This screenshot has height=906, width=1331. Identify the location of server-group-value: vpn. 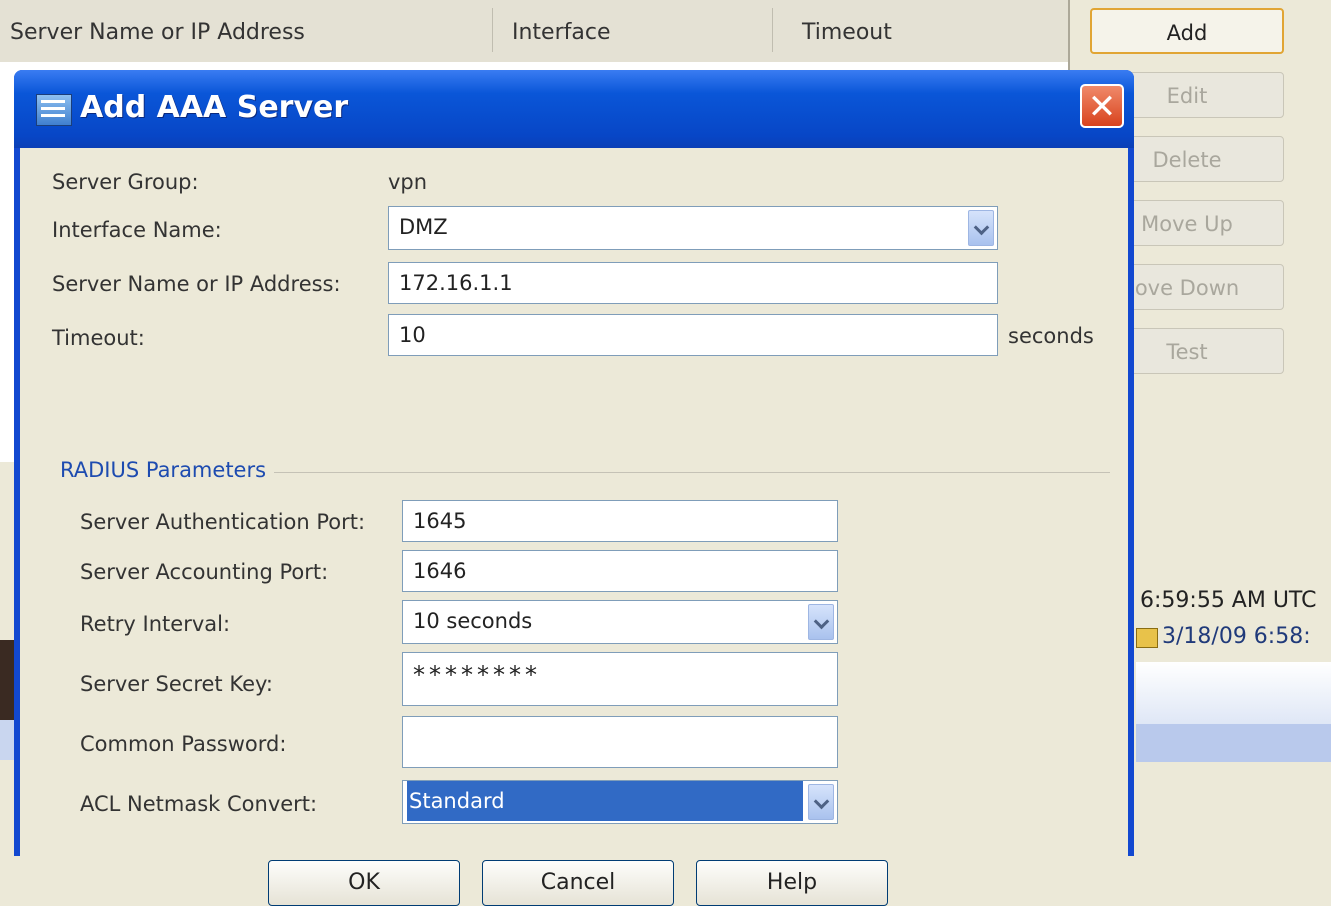
(408, 182).